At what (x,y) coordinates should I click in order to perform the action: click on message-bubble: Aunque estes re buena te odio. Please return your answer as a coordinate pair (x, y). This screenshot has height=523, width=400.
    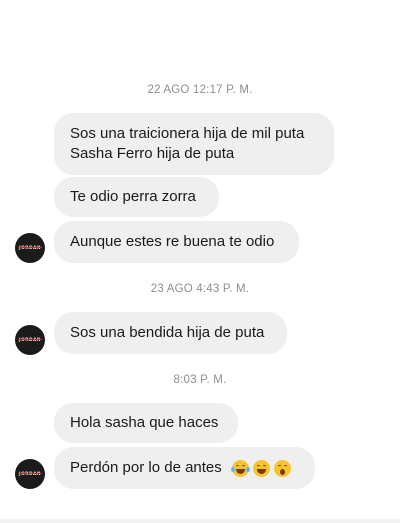
    Looking at the image, I should click on (176, 242).